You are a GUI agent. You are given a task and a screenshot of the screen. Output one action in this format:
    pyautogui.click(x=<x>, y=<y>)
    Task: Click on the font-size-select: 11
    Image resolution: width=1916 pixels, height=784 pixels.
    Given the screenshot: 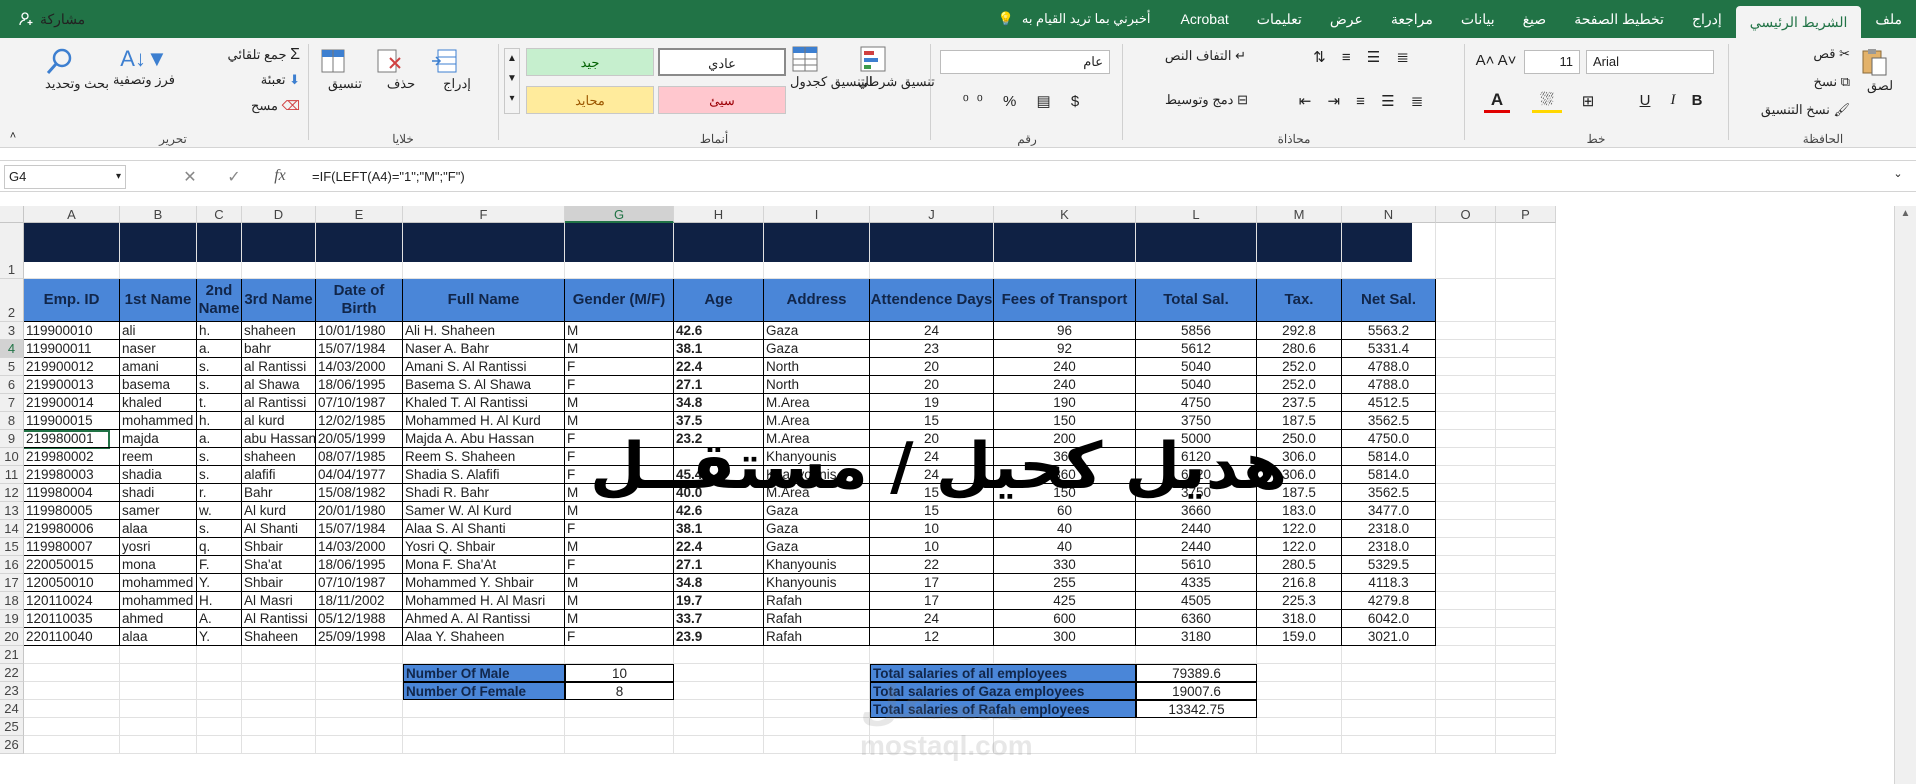 What is the action you would take?
    pyautogui.click(x=1552, y=62)
    